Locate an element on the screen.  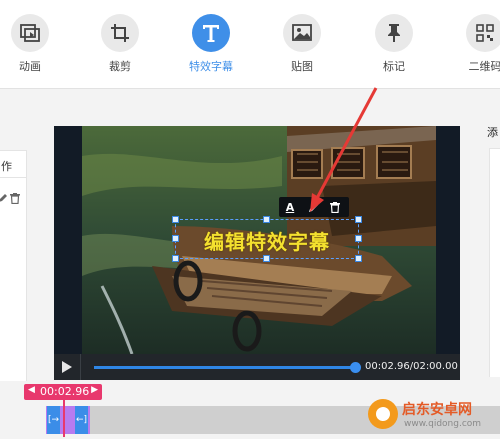
qrcode-icon is located at coordinates (483, 33).